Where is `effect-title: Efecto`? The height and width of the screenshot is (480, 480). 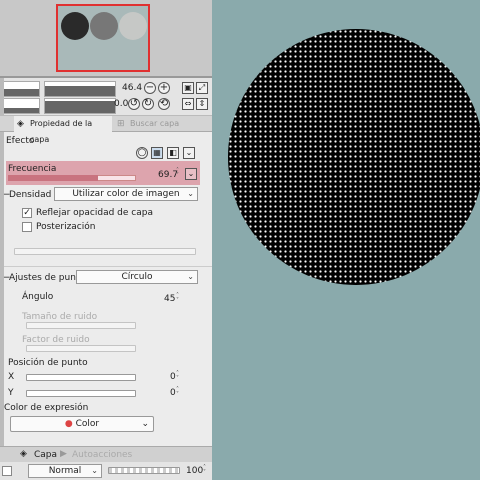
effect-title: Efecto is located at coordinates (20, 141).